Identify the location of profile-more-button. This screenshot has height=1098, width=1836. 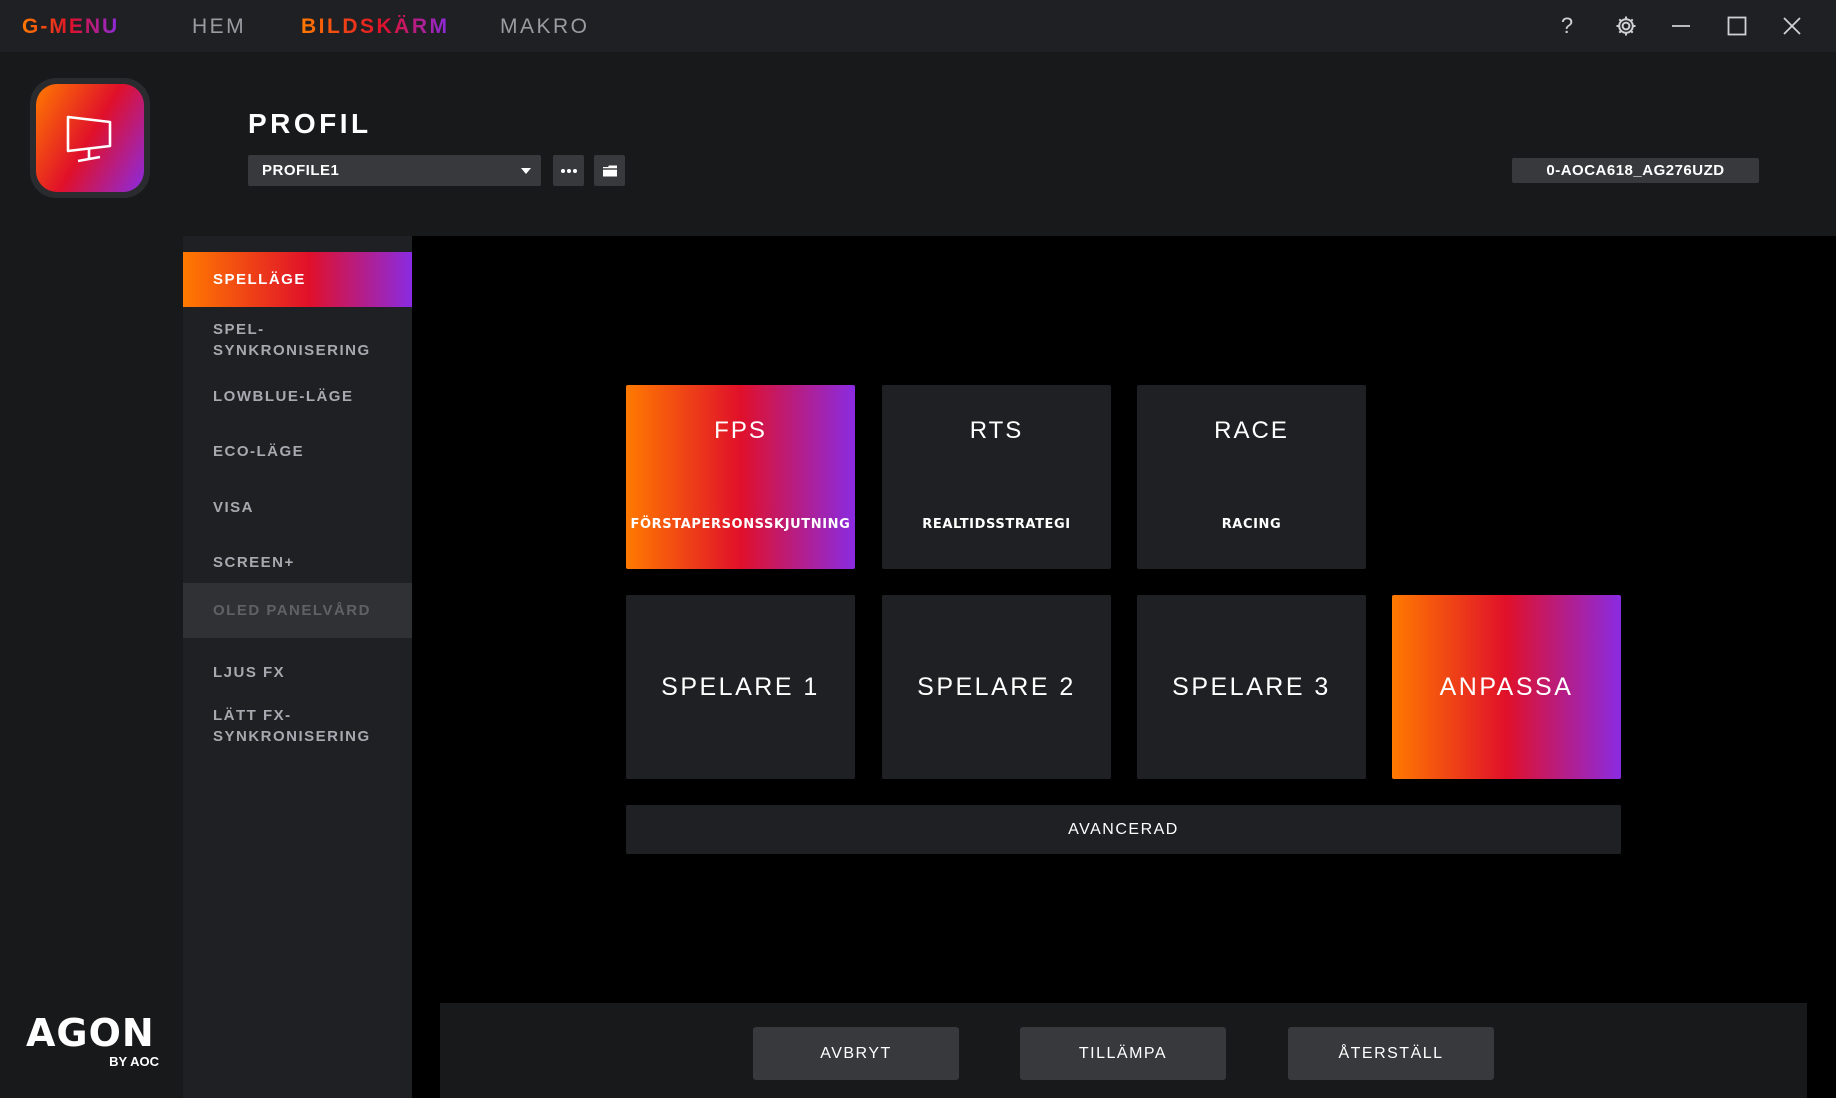
(568, 170).